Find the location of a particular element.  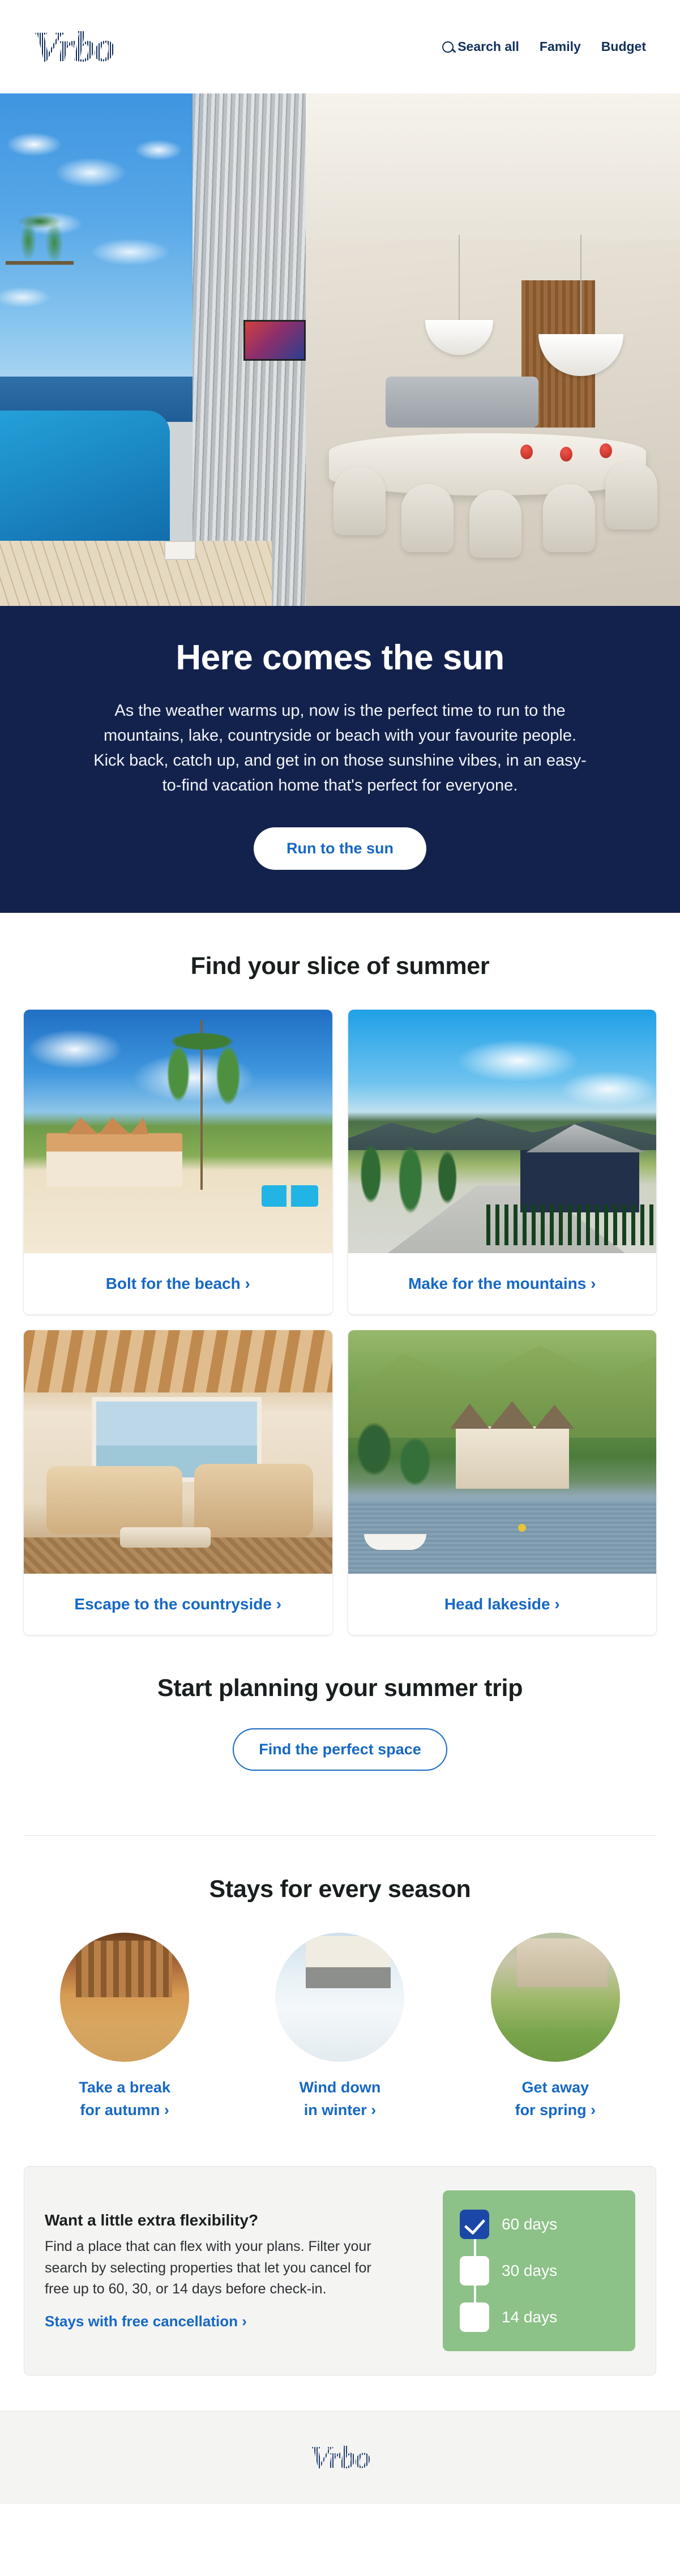

winter-link-line1: Wind down is located at coordinates (340, 2087).